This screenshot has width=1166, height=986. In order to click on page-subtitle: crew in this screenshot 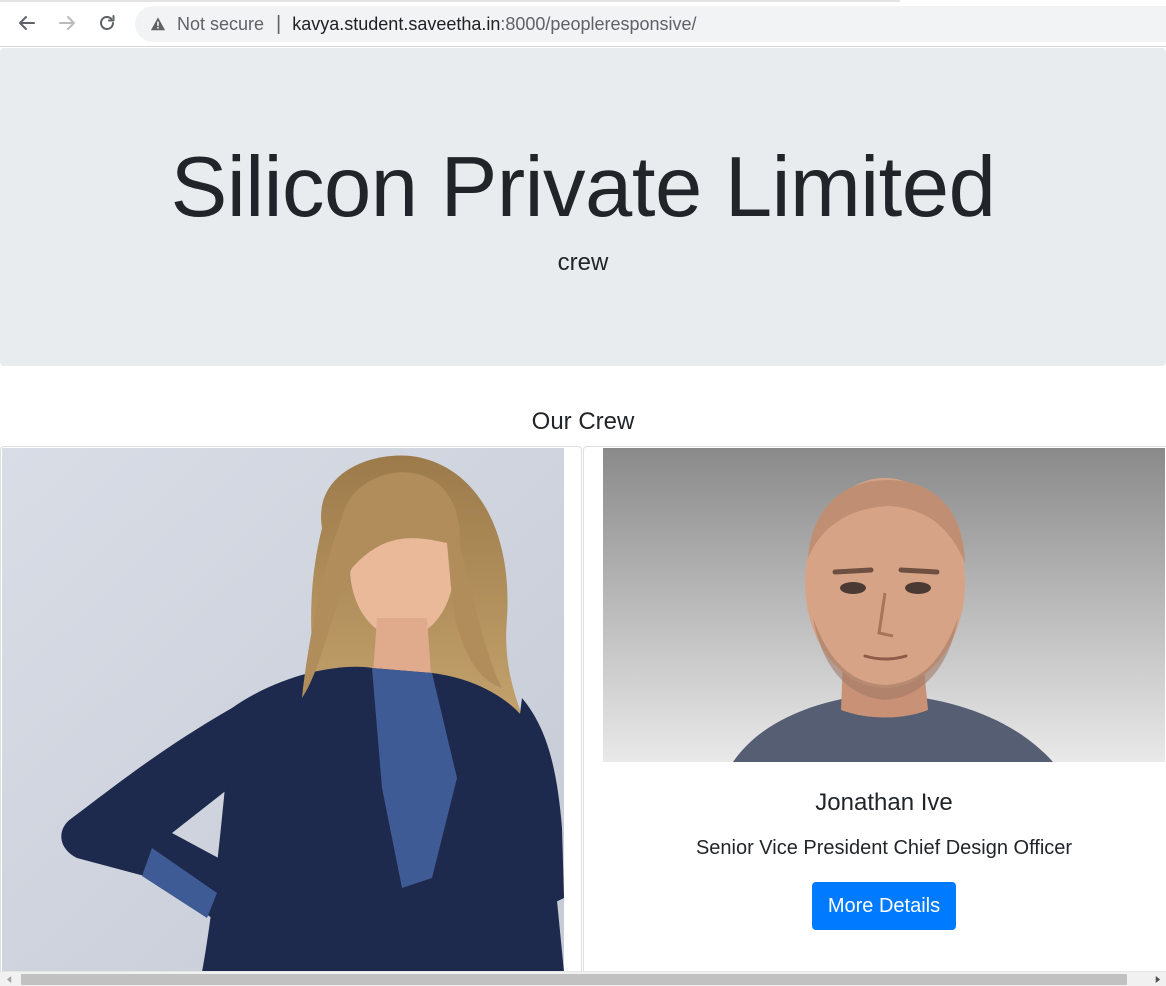, I will do `click(583, 262)`.